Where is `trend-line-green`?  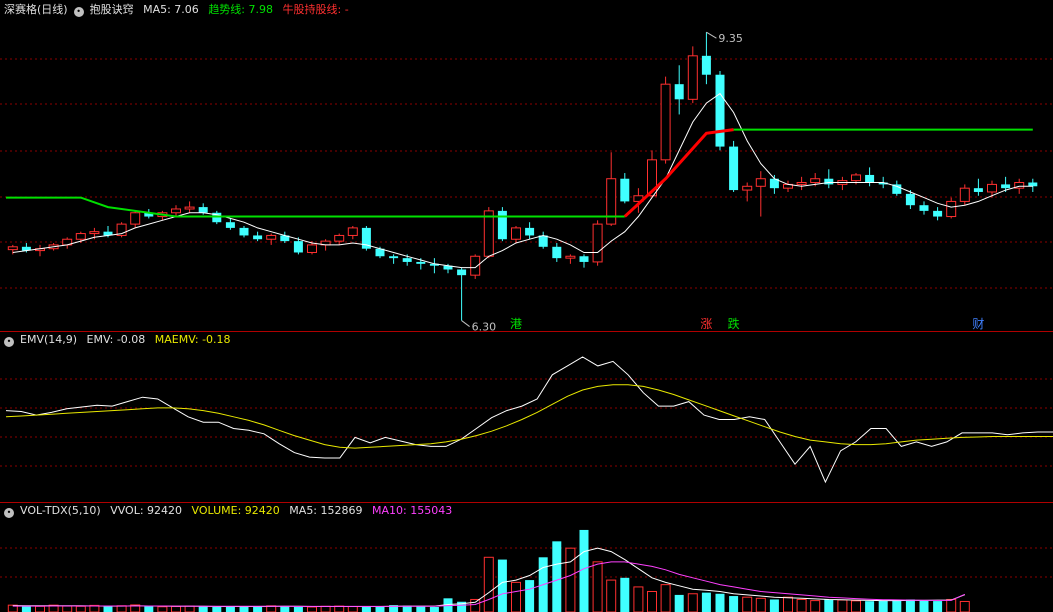
trend-line-green is located at coordinates (315, 207).